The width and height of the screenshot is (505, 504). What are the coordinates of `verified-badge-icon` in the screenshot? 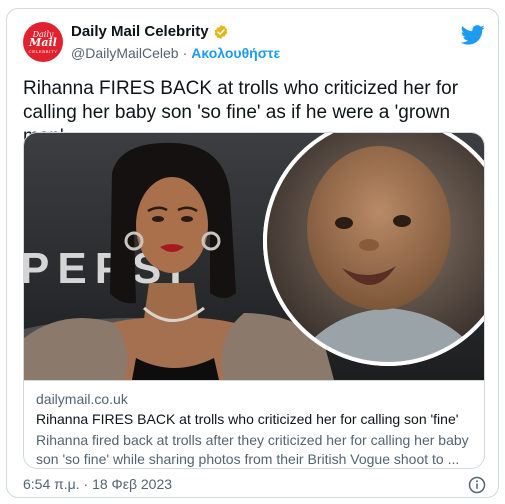 It's located at (220, 31).